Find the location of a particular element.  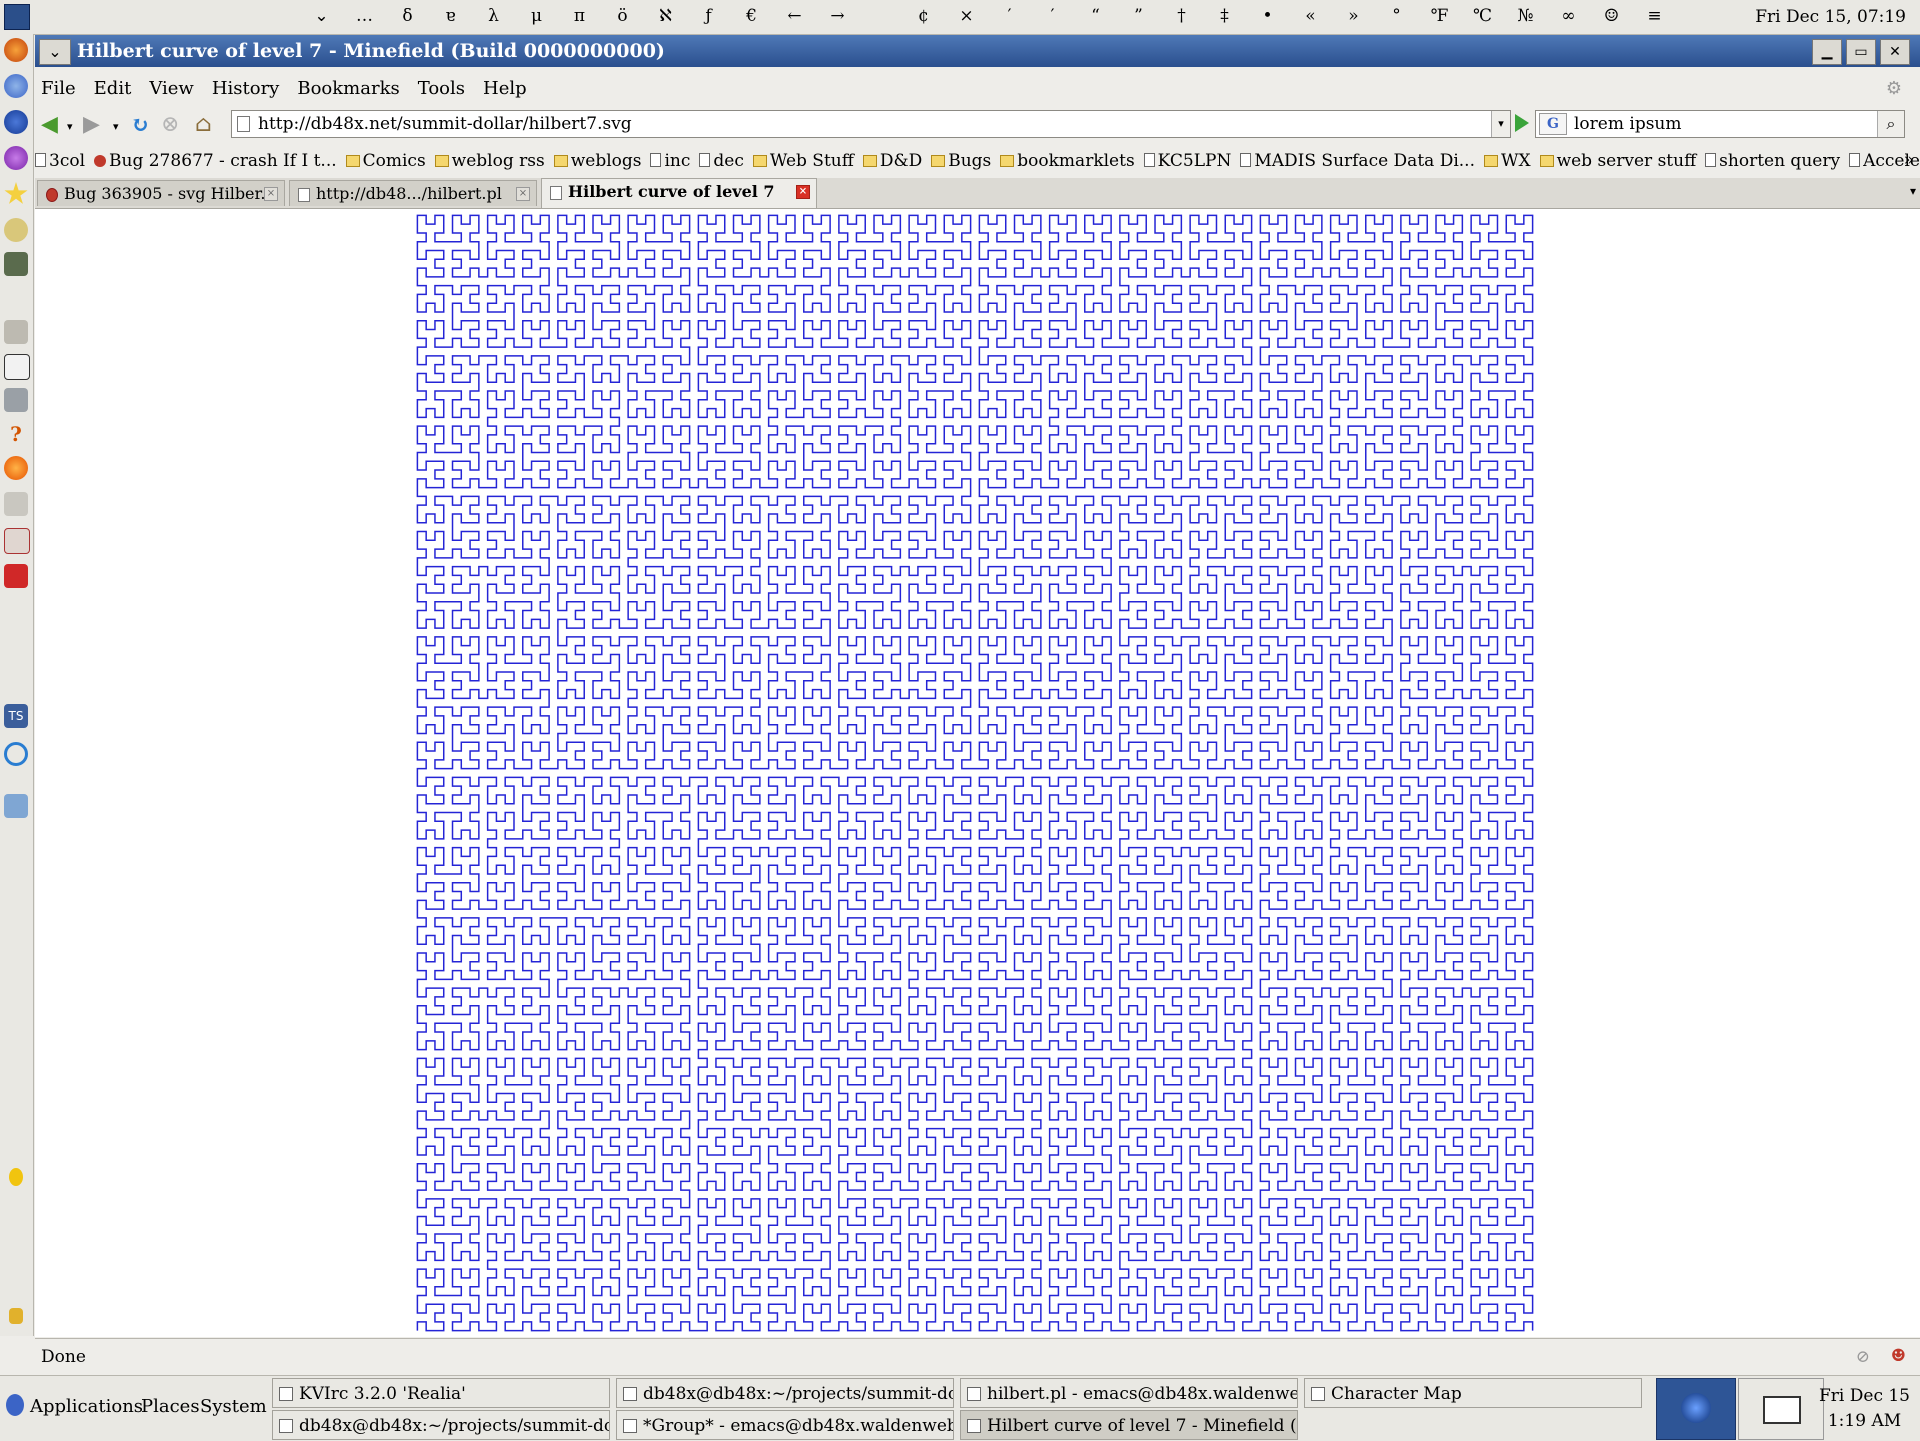

char-key: ← is located at coordinates (794, 16).